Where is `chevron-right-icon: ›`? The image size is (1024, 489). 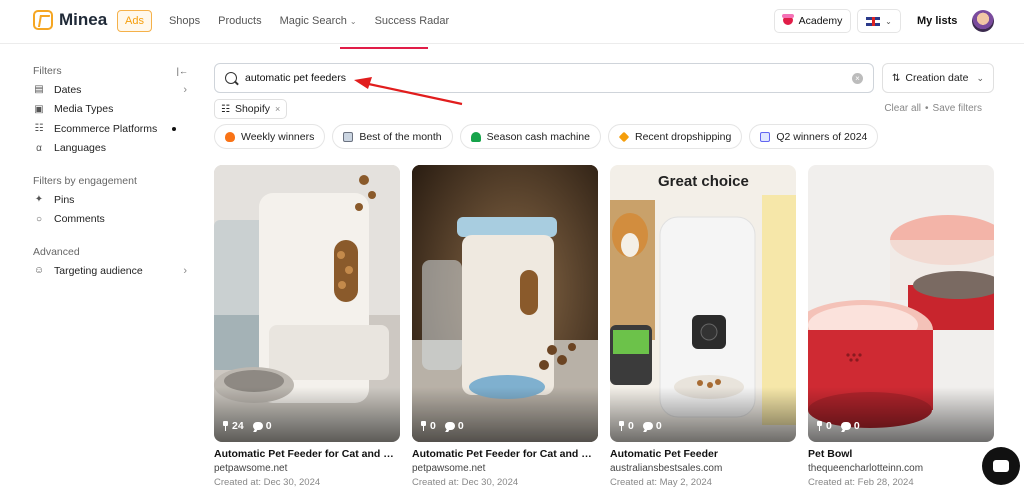 chevron-right-icon: › is located at coordinates (185, 89).